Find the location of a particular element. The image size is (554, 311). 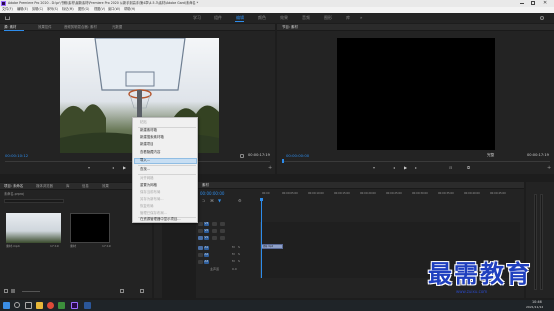

menu-graphics: 图形(G) is located at coordinates (83, 9).